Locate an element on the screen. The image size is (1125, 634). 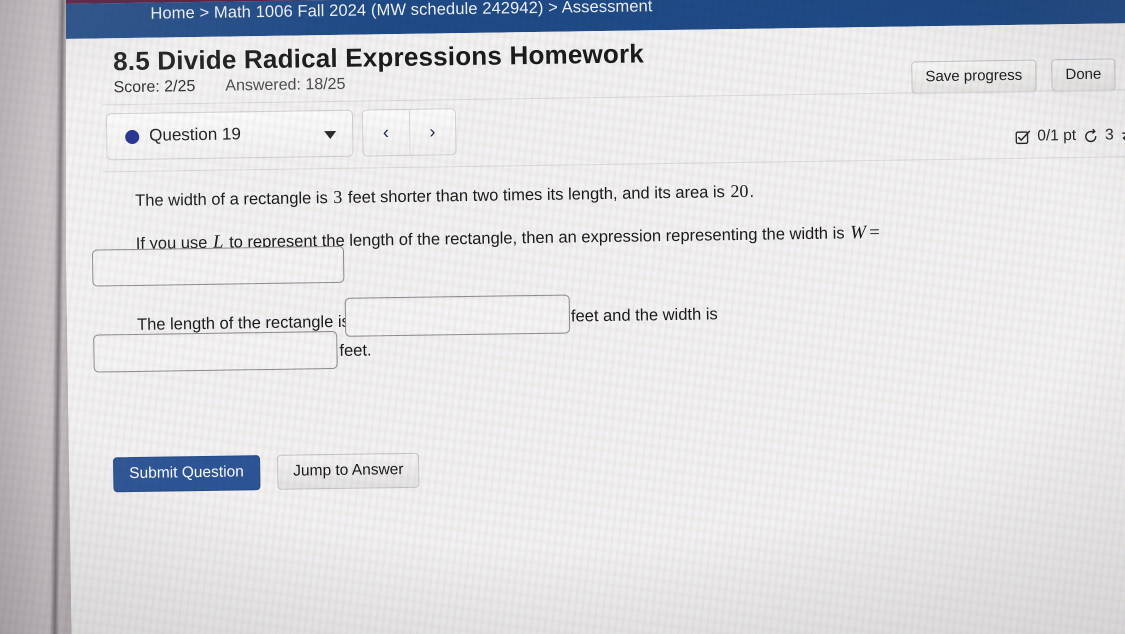
variable-W: W is located at coordinates (858, 233).